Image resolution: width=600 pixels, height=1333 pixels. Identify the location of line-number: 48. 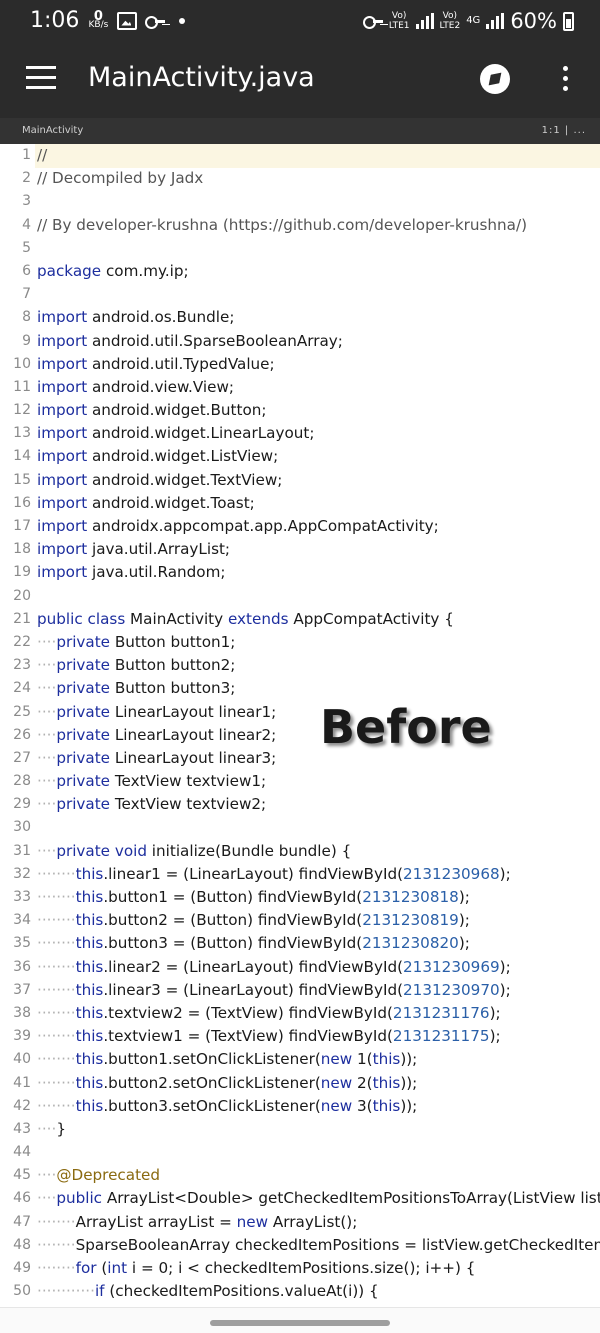
(22, 1244).